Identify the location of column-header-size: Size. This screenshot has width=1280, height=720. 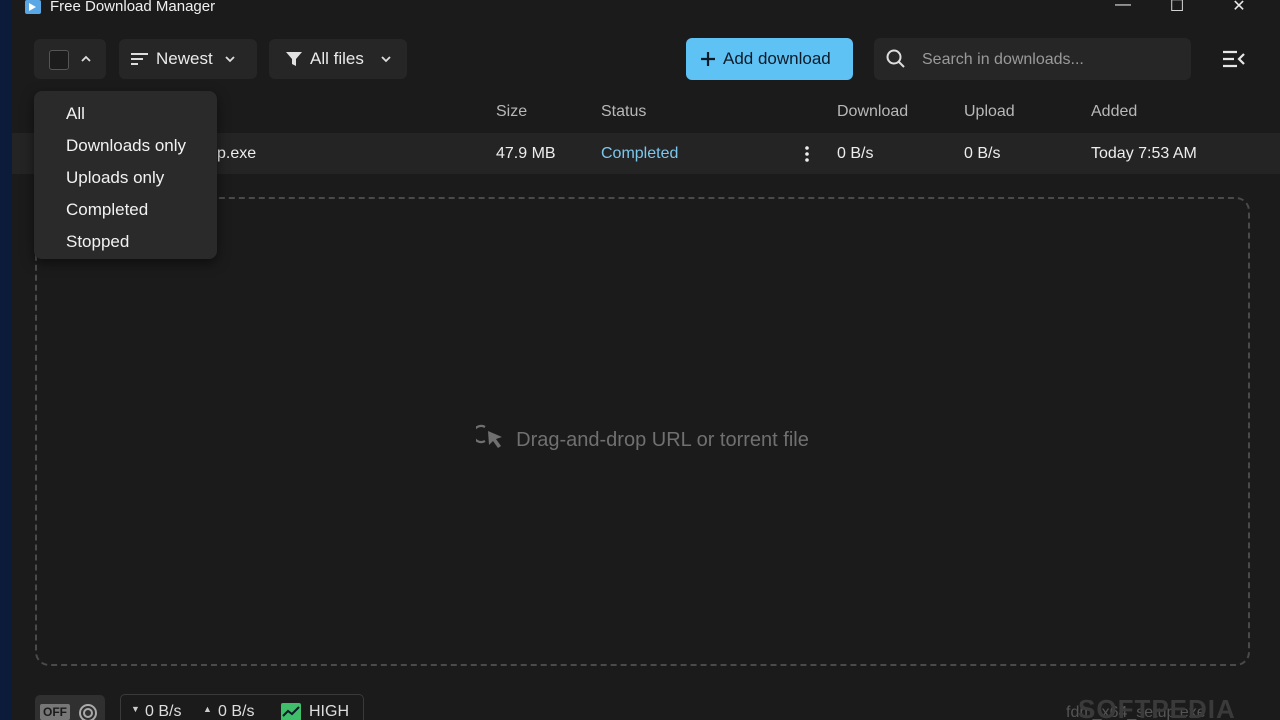
(511, 112).